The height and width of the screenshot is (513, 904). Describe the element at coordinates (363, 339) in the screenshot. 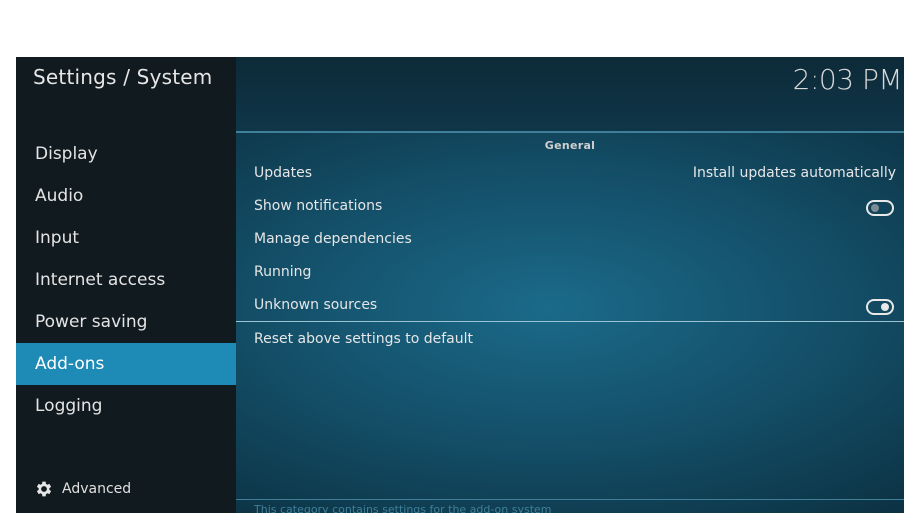

I see `reset-settings-button: Reset above settings to default` at that location.